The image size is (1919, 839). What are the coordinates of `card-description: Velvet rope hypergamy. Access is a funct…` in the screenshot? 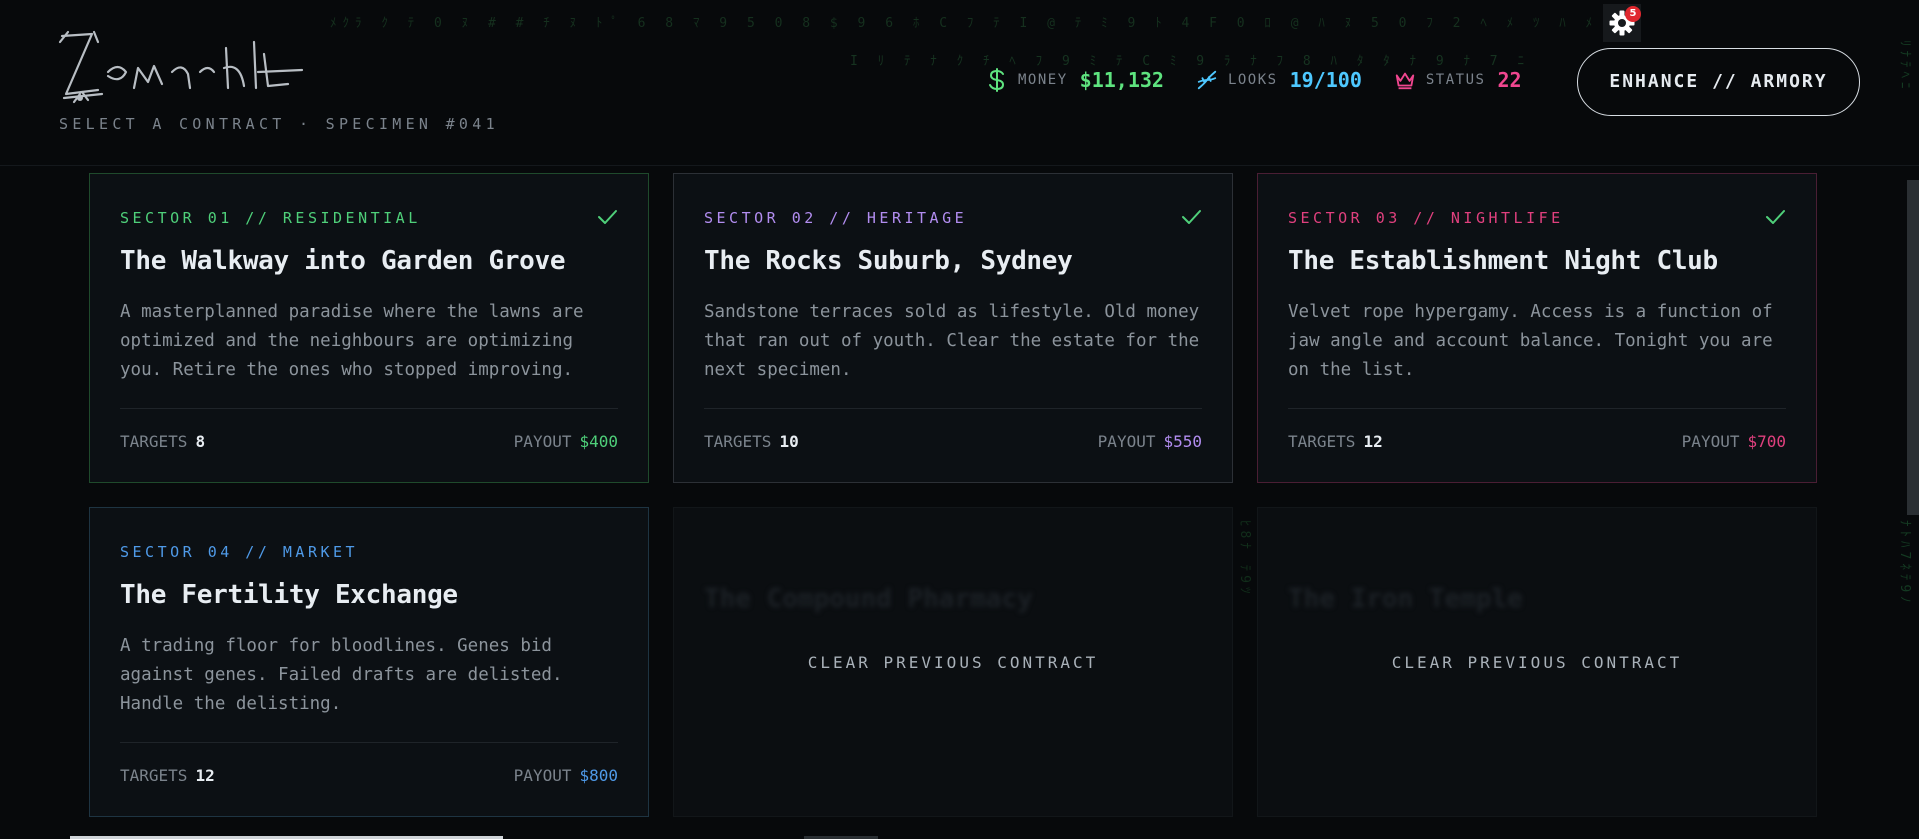 It's located at (1530, 341).